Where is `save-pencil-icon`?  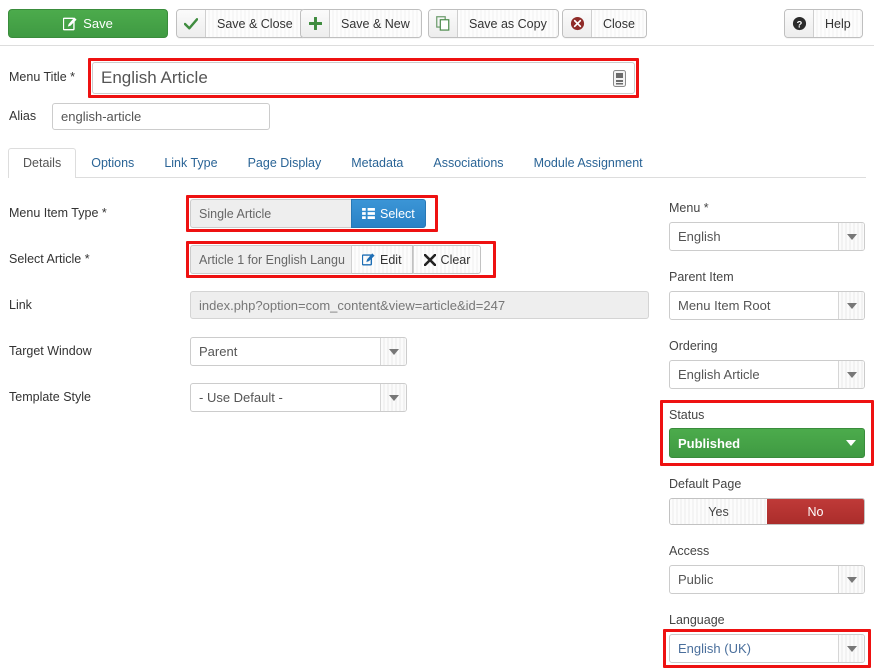
save-pencil-icon is located at coordinates (69, 23).